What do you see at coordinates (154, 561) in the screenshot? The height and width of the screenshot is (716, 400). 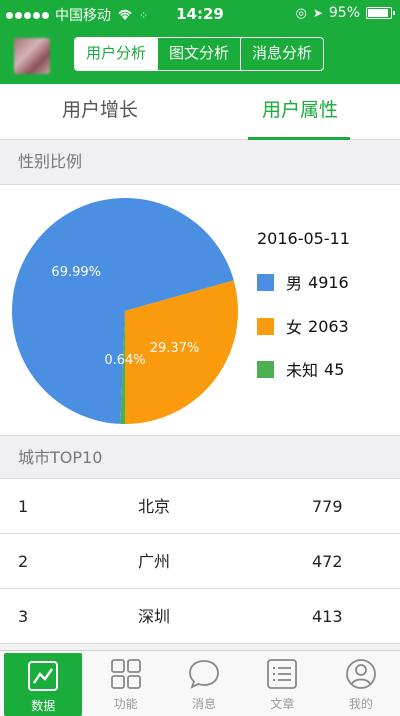 I see `row-city: 广州` at bounding box center [154, 561].